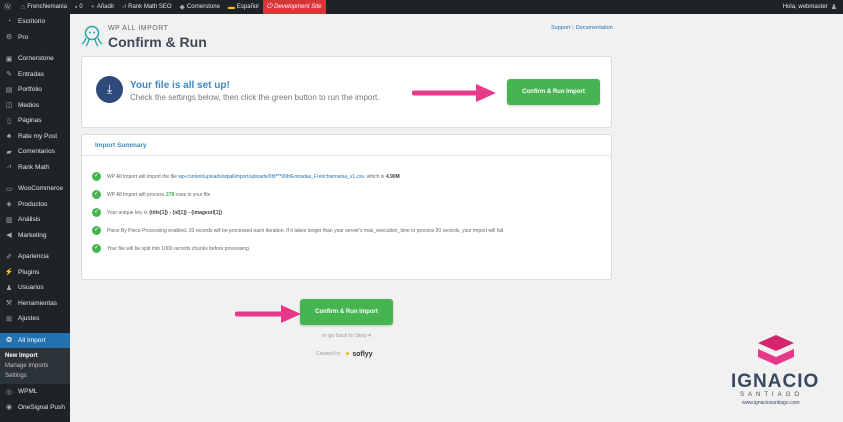 The image size is (843, 422). I want to click on home-icon: ⌂, so click(23, 7).